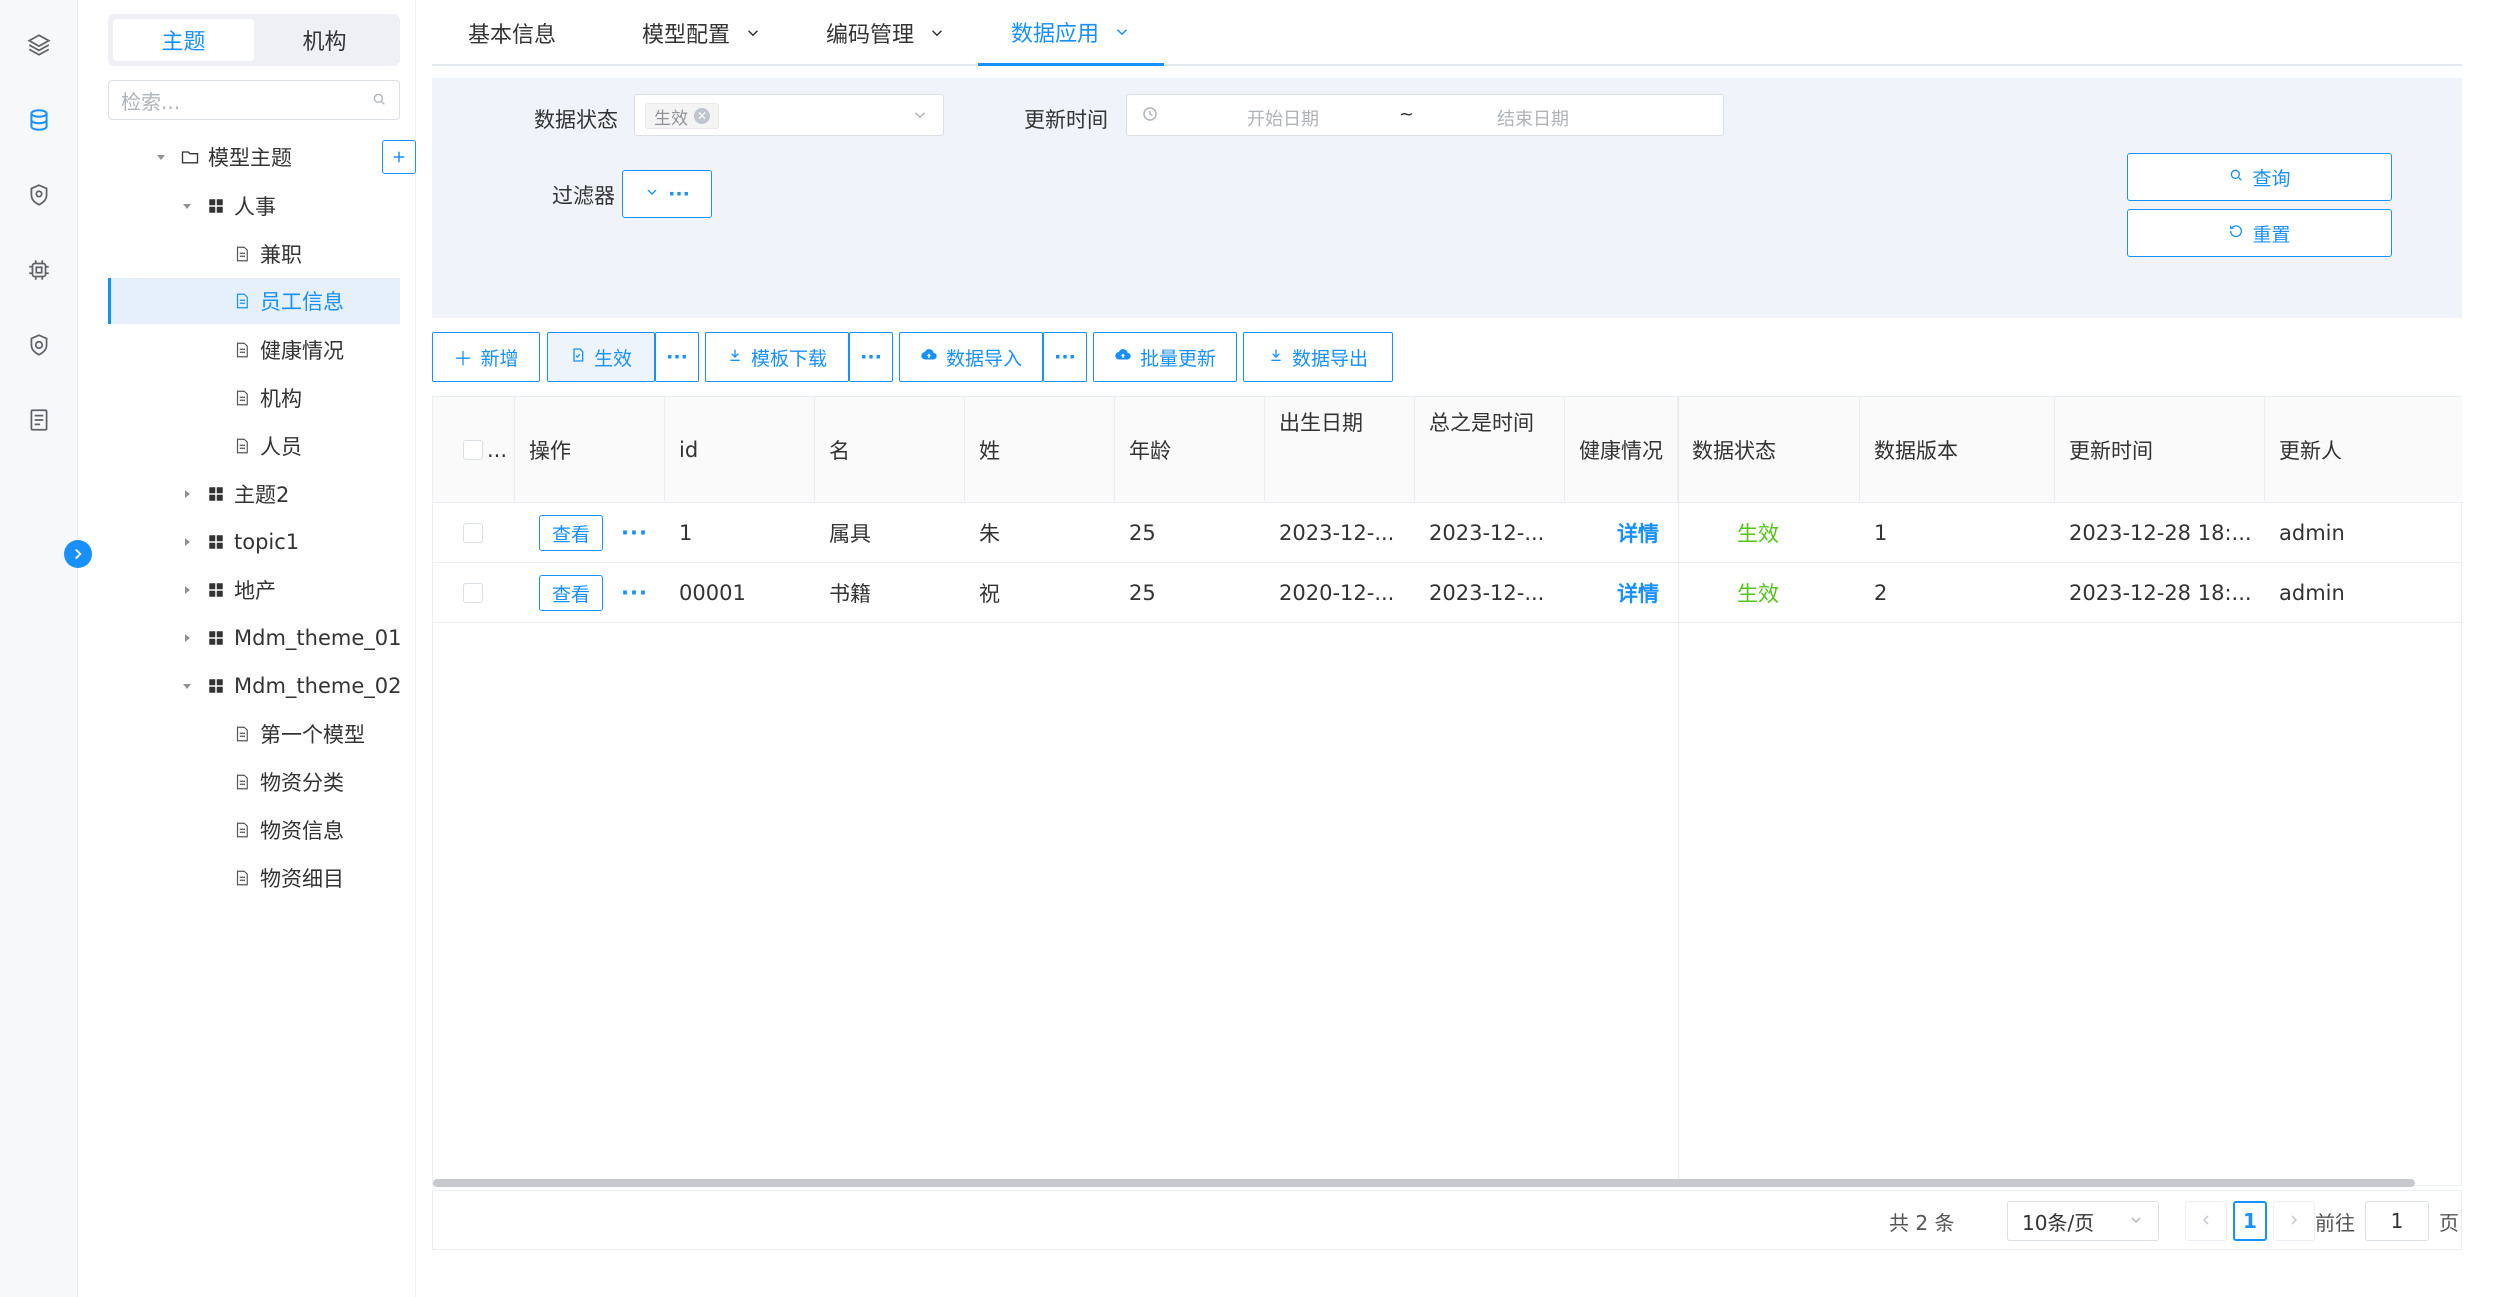  I want to click on start-date-placeholder: 开始日期, so click(1283, 118).